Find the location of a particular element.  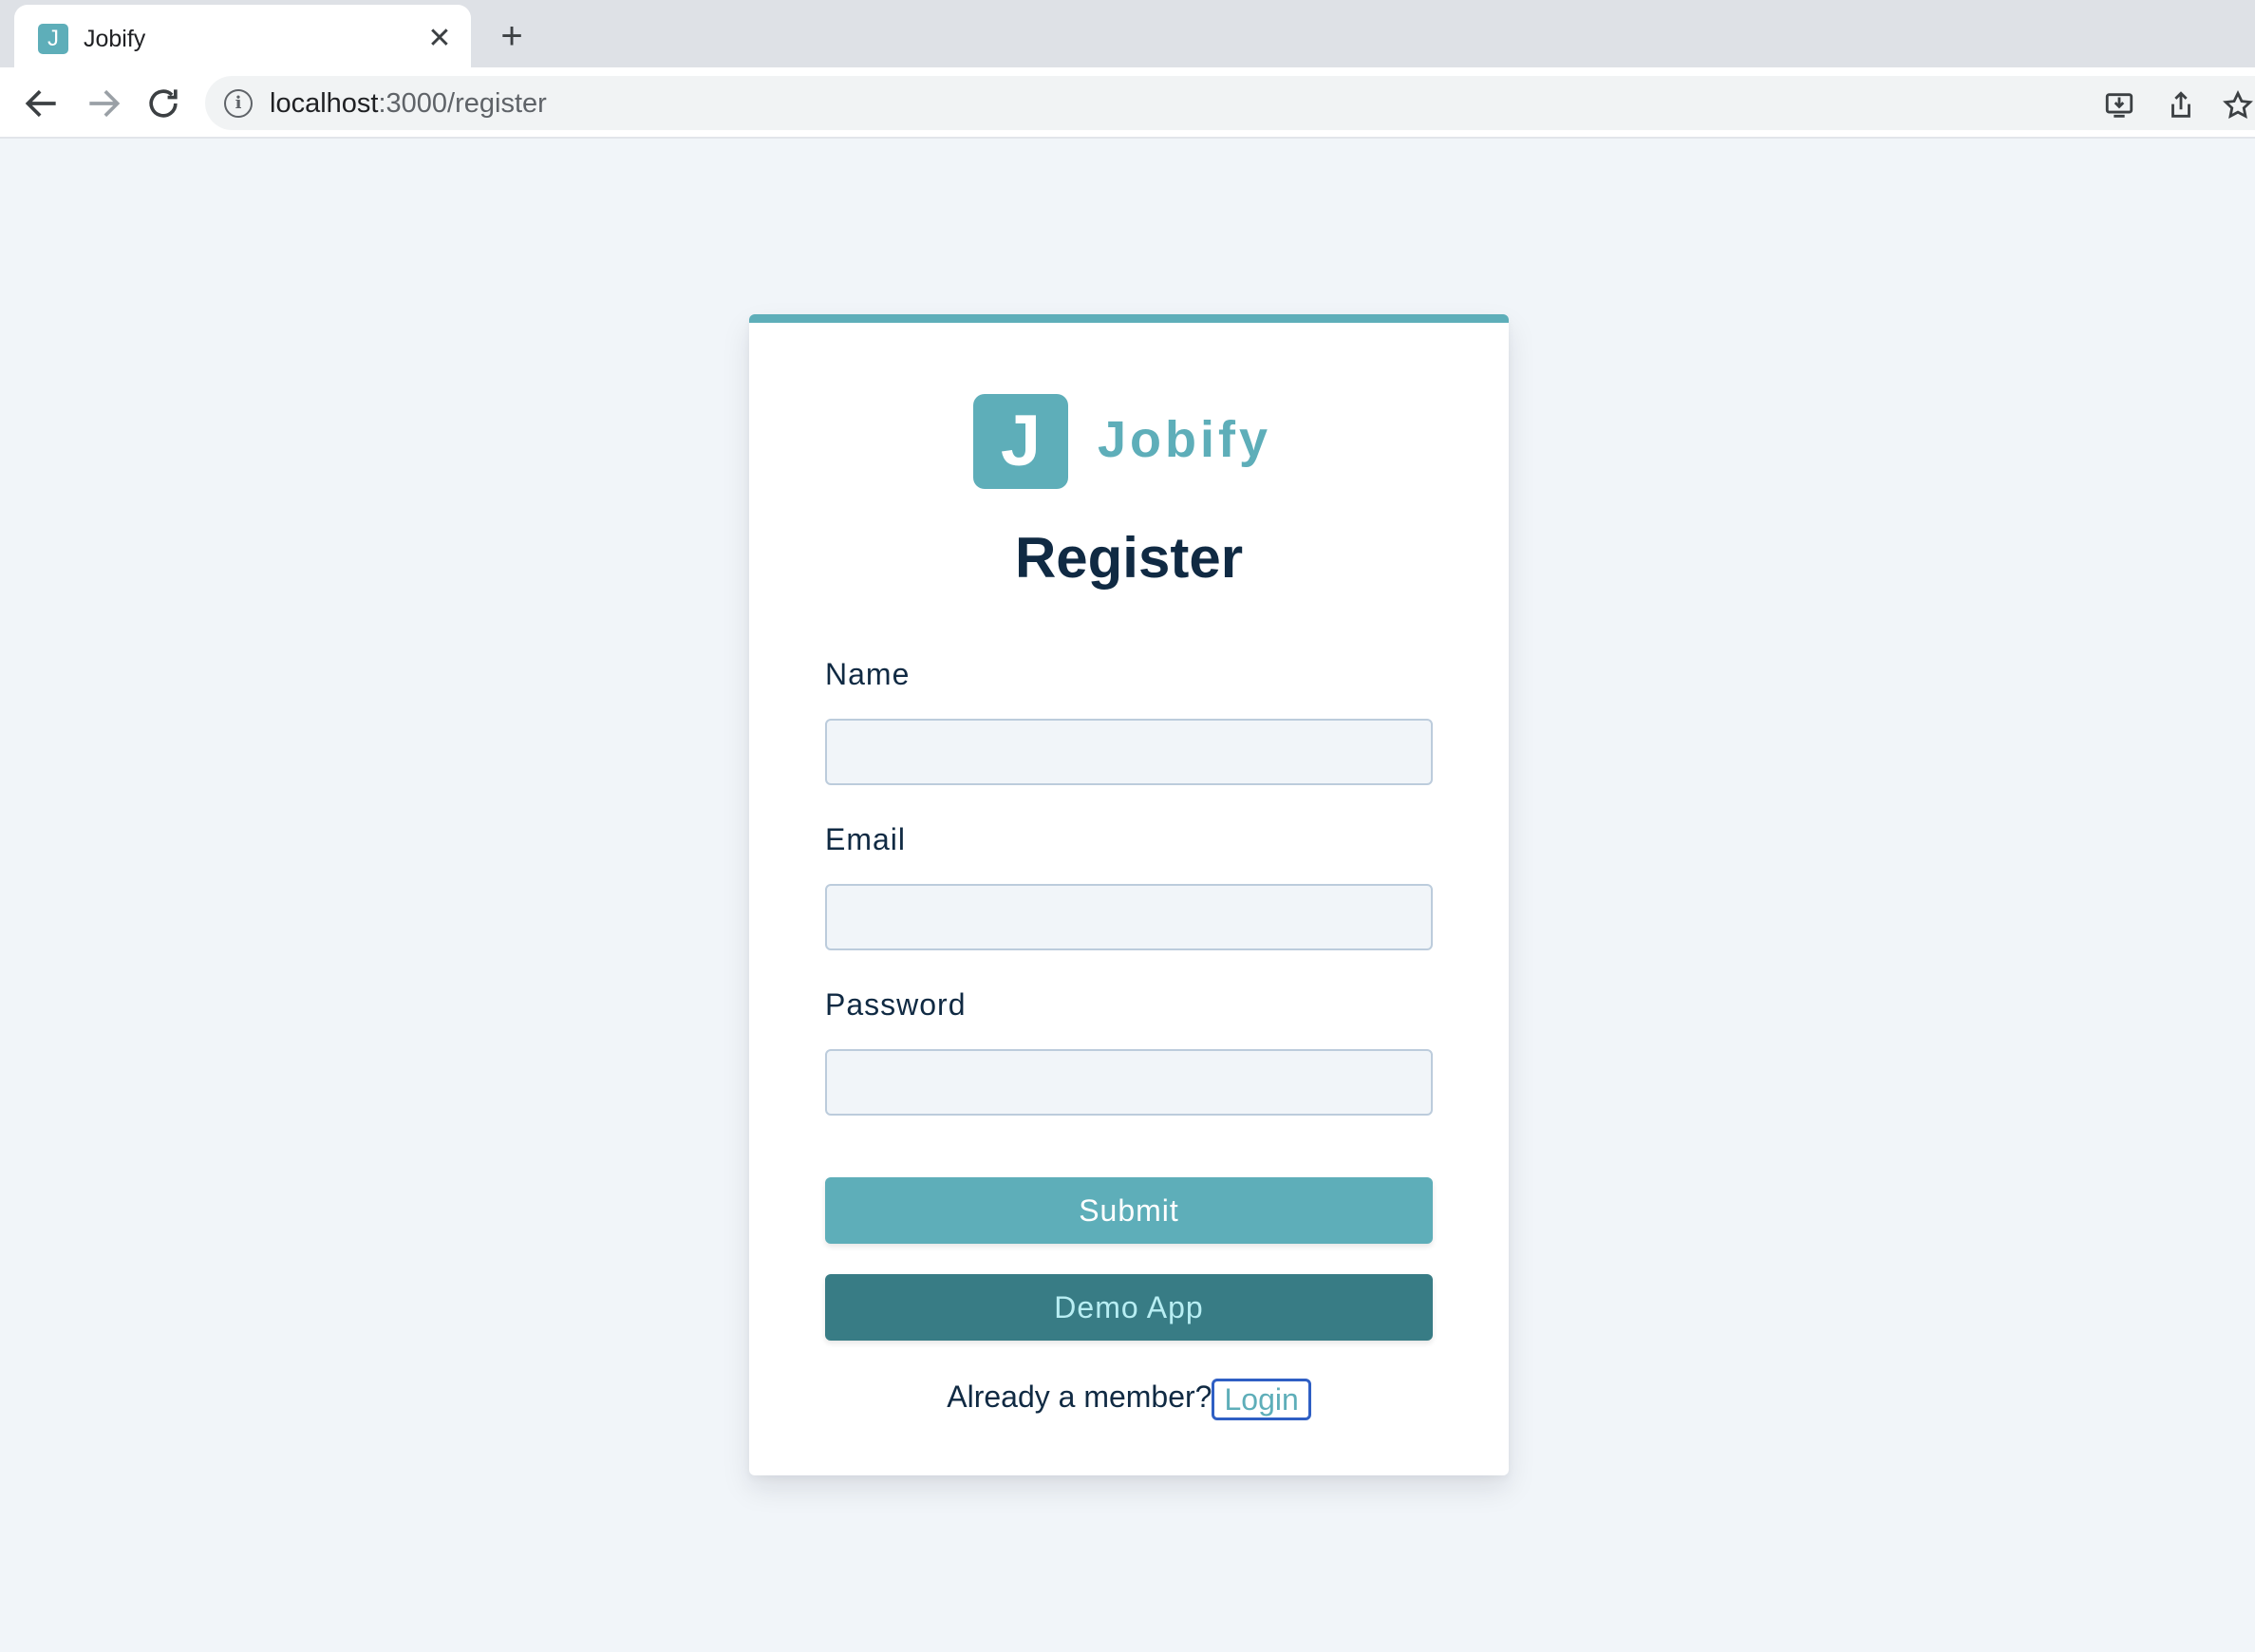

forward-button is located at coordinates (104, 103).